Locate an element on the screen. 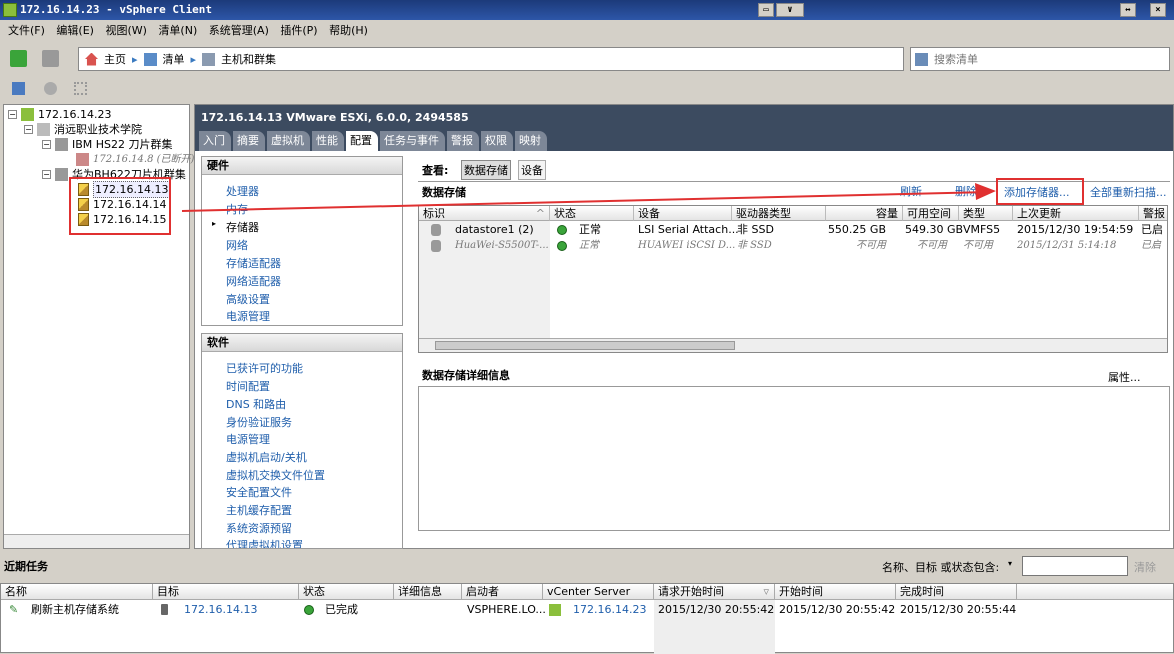  breadcrumb-hosts-clusters: 主机和群集 is located at coordinates (248, 59).